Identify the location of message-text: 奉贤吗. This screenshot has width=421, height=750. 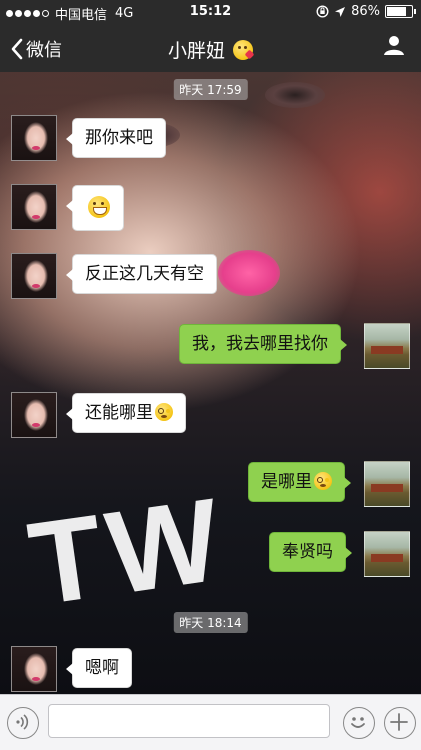
(307, 552).